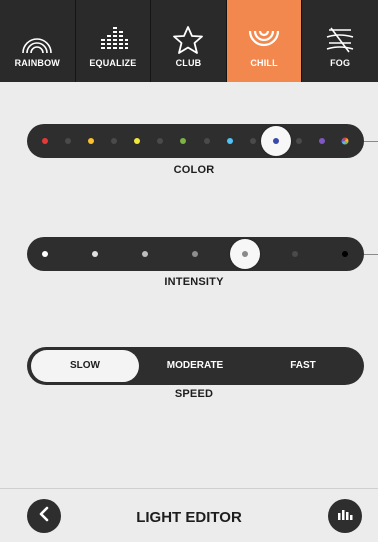 This screenshot has height=542, width=378. Describe the element at coordinates (340, 63) in the screenshot. I see `tab-label: FOG` at that location.